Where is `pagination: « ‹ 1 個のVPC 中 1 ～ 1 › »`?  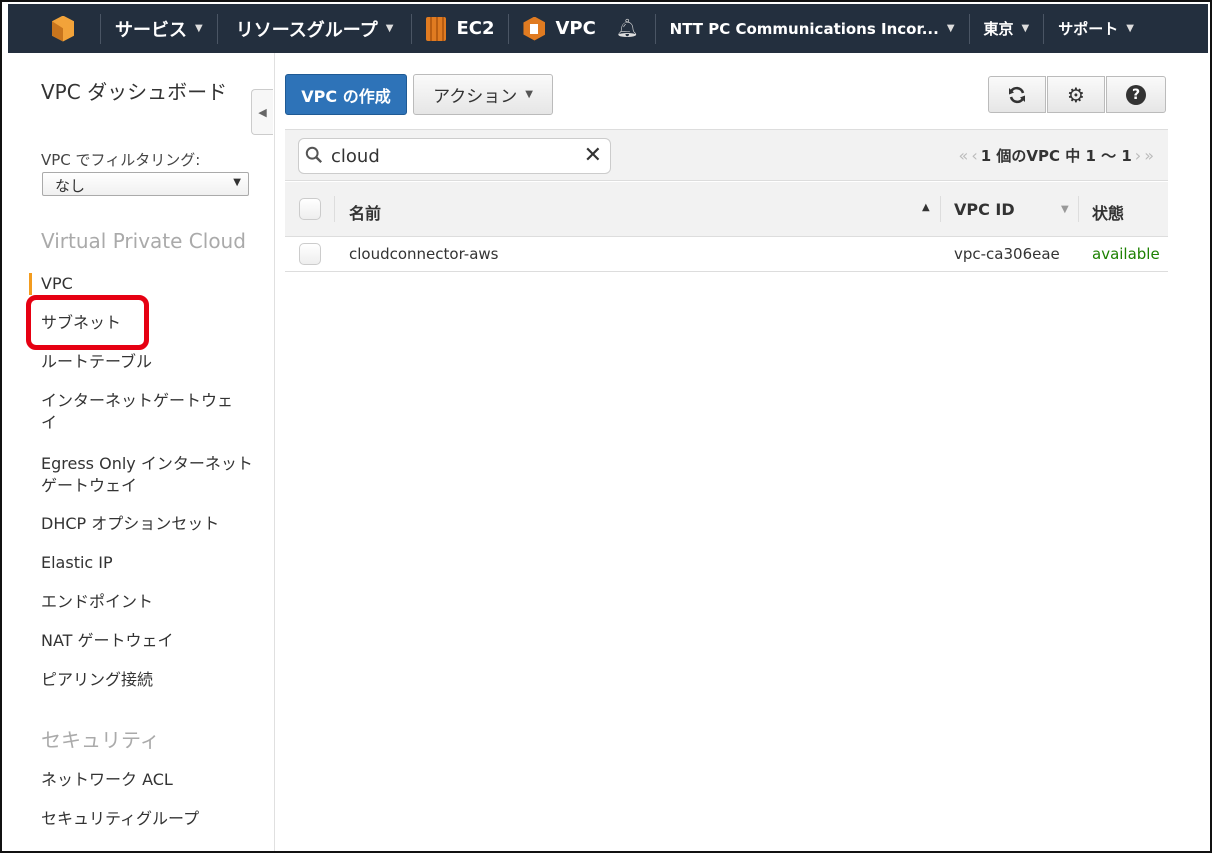 pagination: « ‹ 1 個のVPC 中 1 ～ 1 › » is located at coordinates (1056, 155).